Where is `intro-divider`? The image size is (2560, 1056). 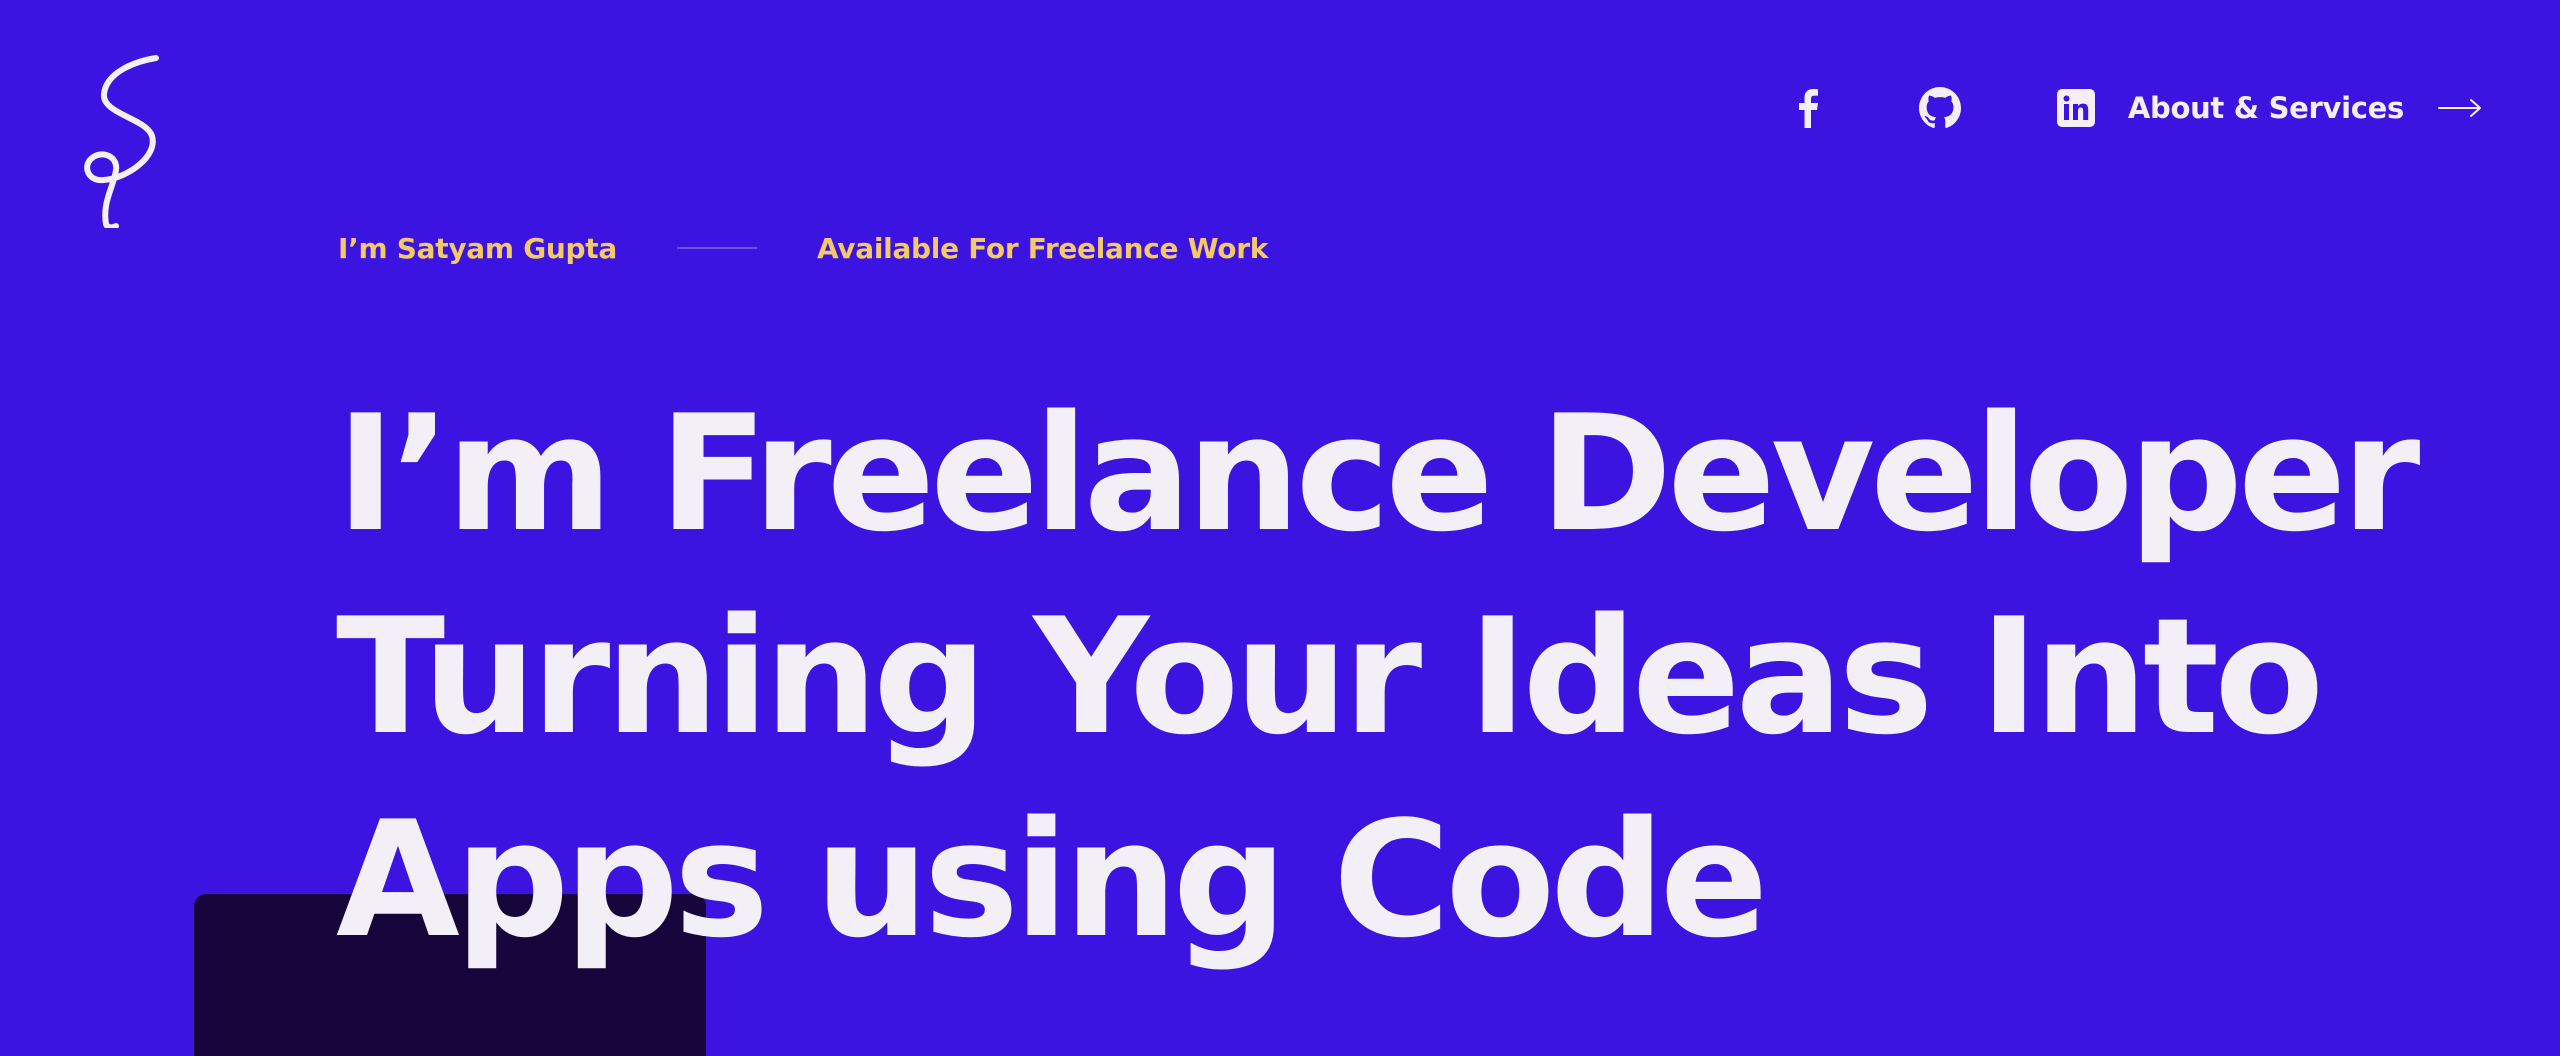 intro-divider is located at coordinates (716, 248).